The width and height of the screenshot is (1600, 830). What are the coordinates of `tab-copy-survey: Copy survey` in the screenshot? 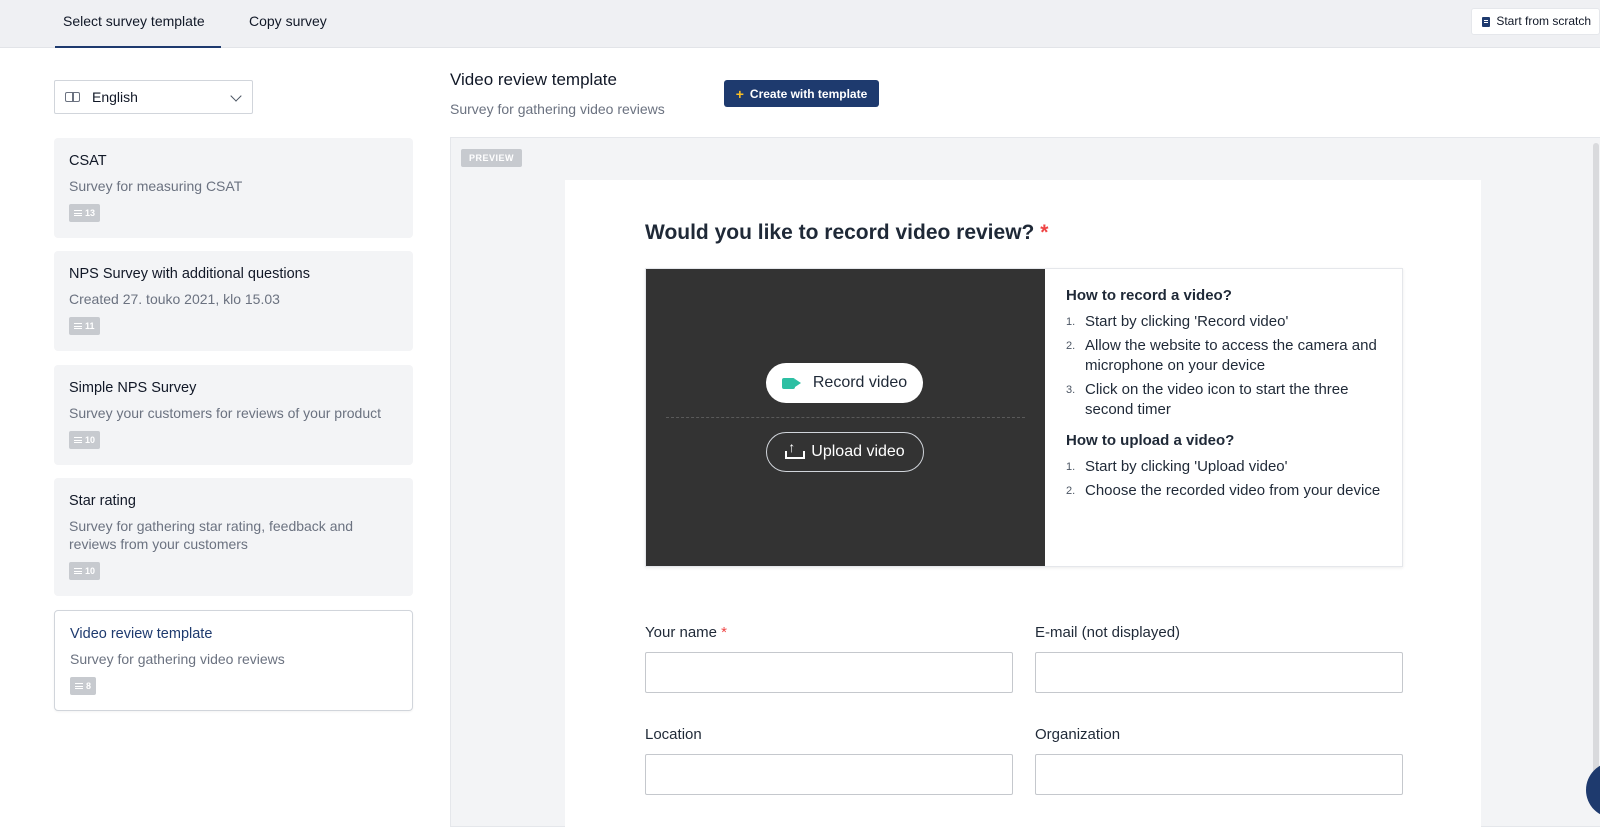 It's located at (288, 24).